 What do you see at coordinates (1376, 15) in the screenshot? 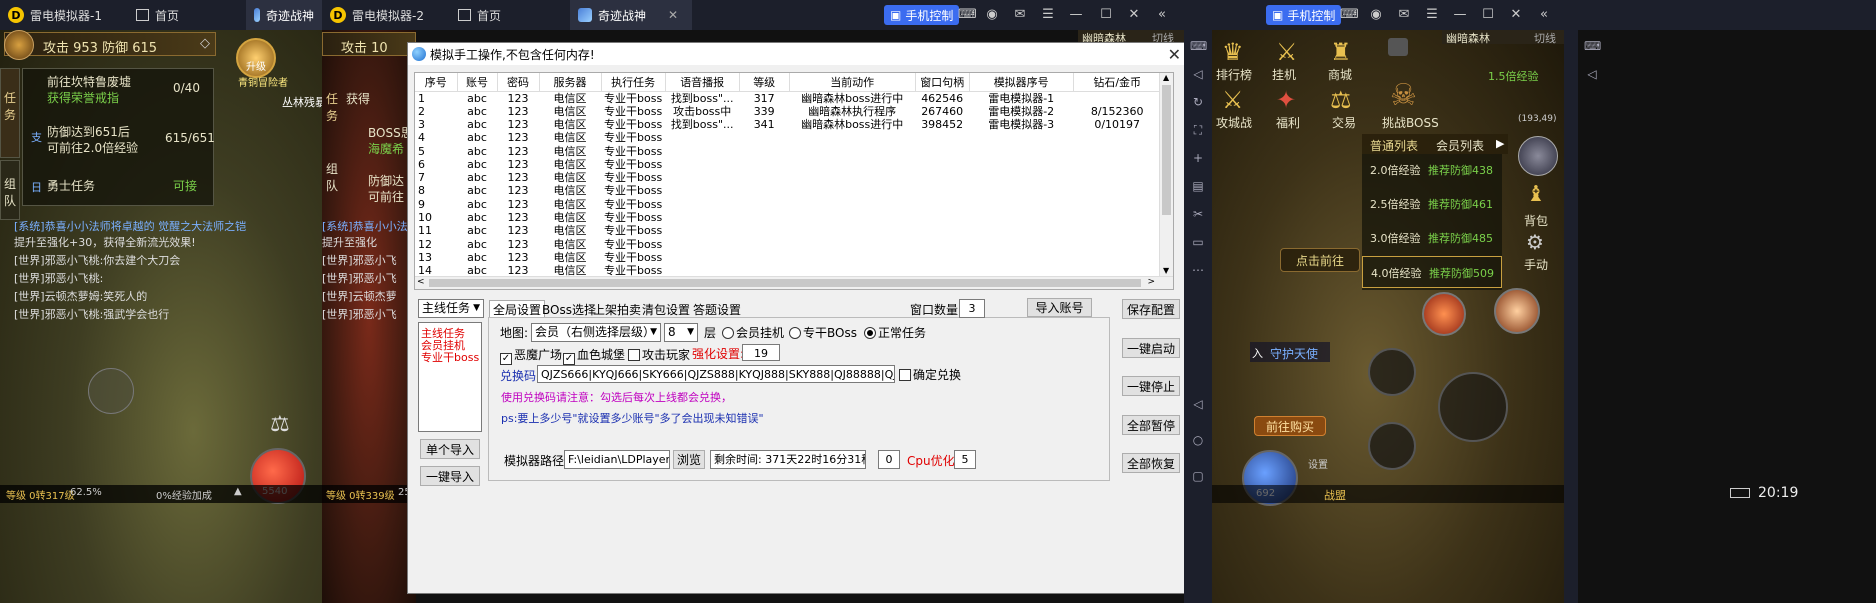
I see `account-icon: ◉` at bounding box center [1376, 15].